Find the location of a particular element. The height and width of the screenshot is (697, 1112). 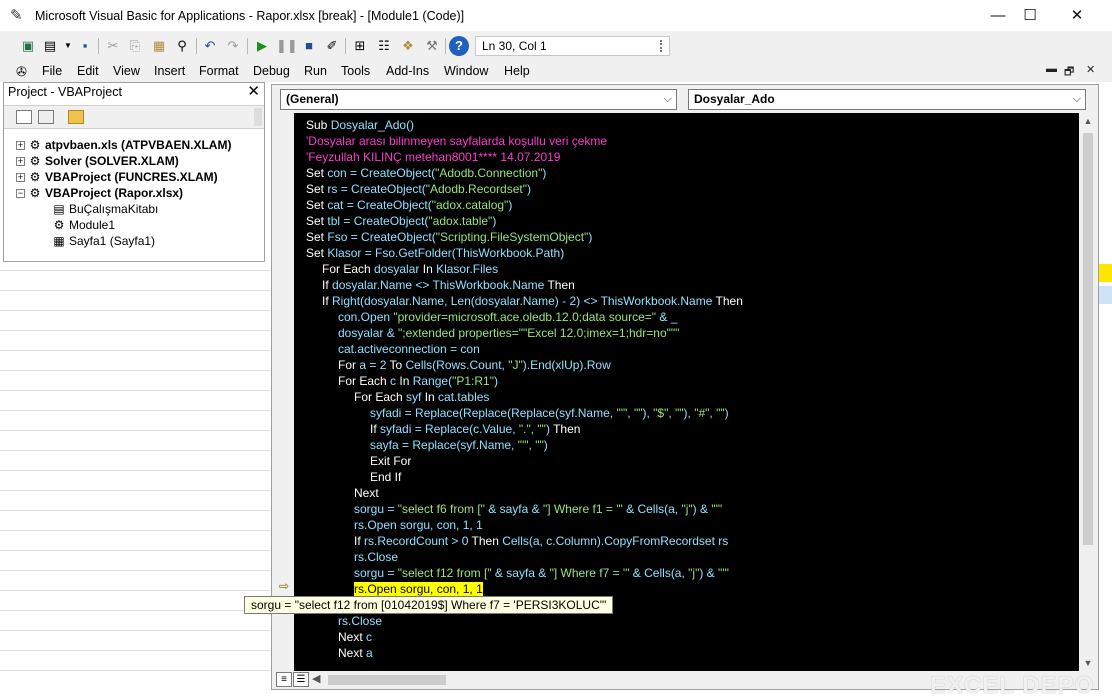

excel-view-icon: ▣ is located at coordinates (28, 46).